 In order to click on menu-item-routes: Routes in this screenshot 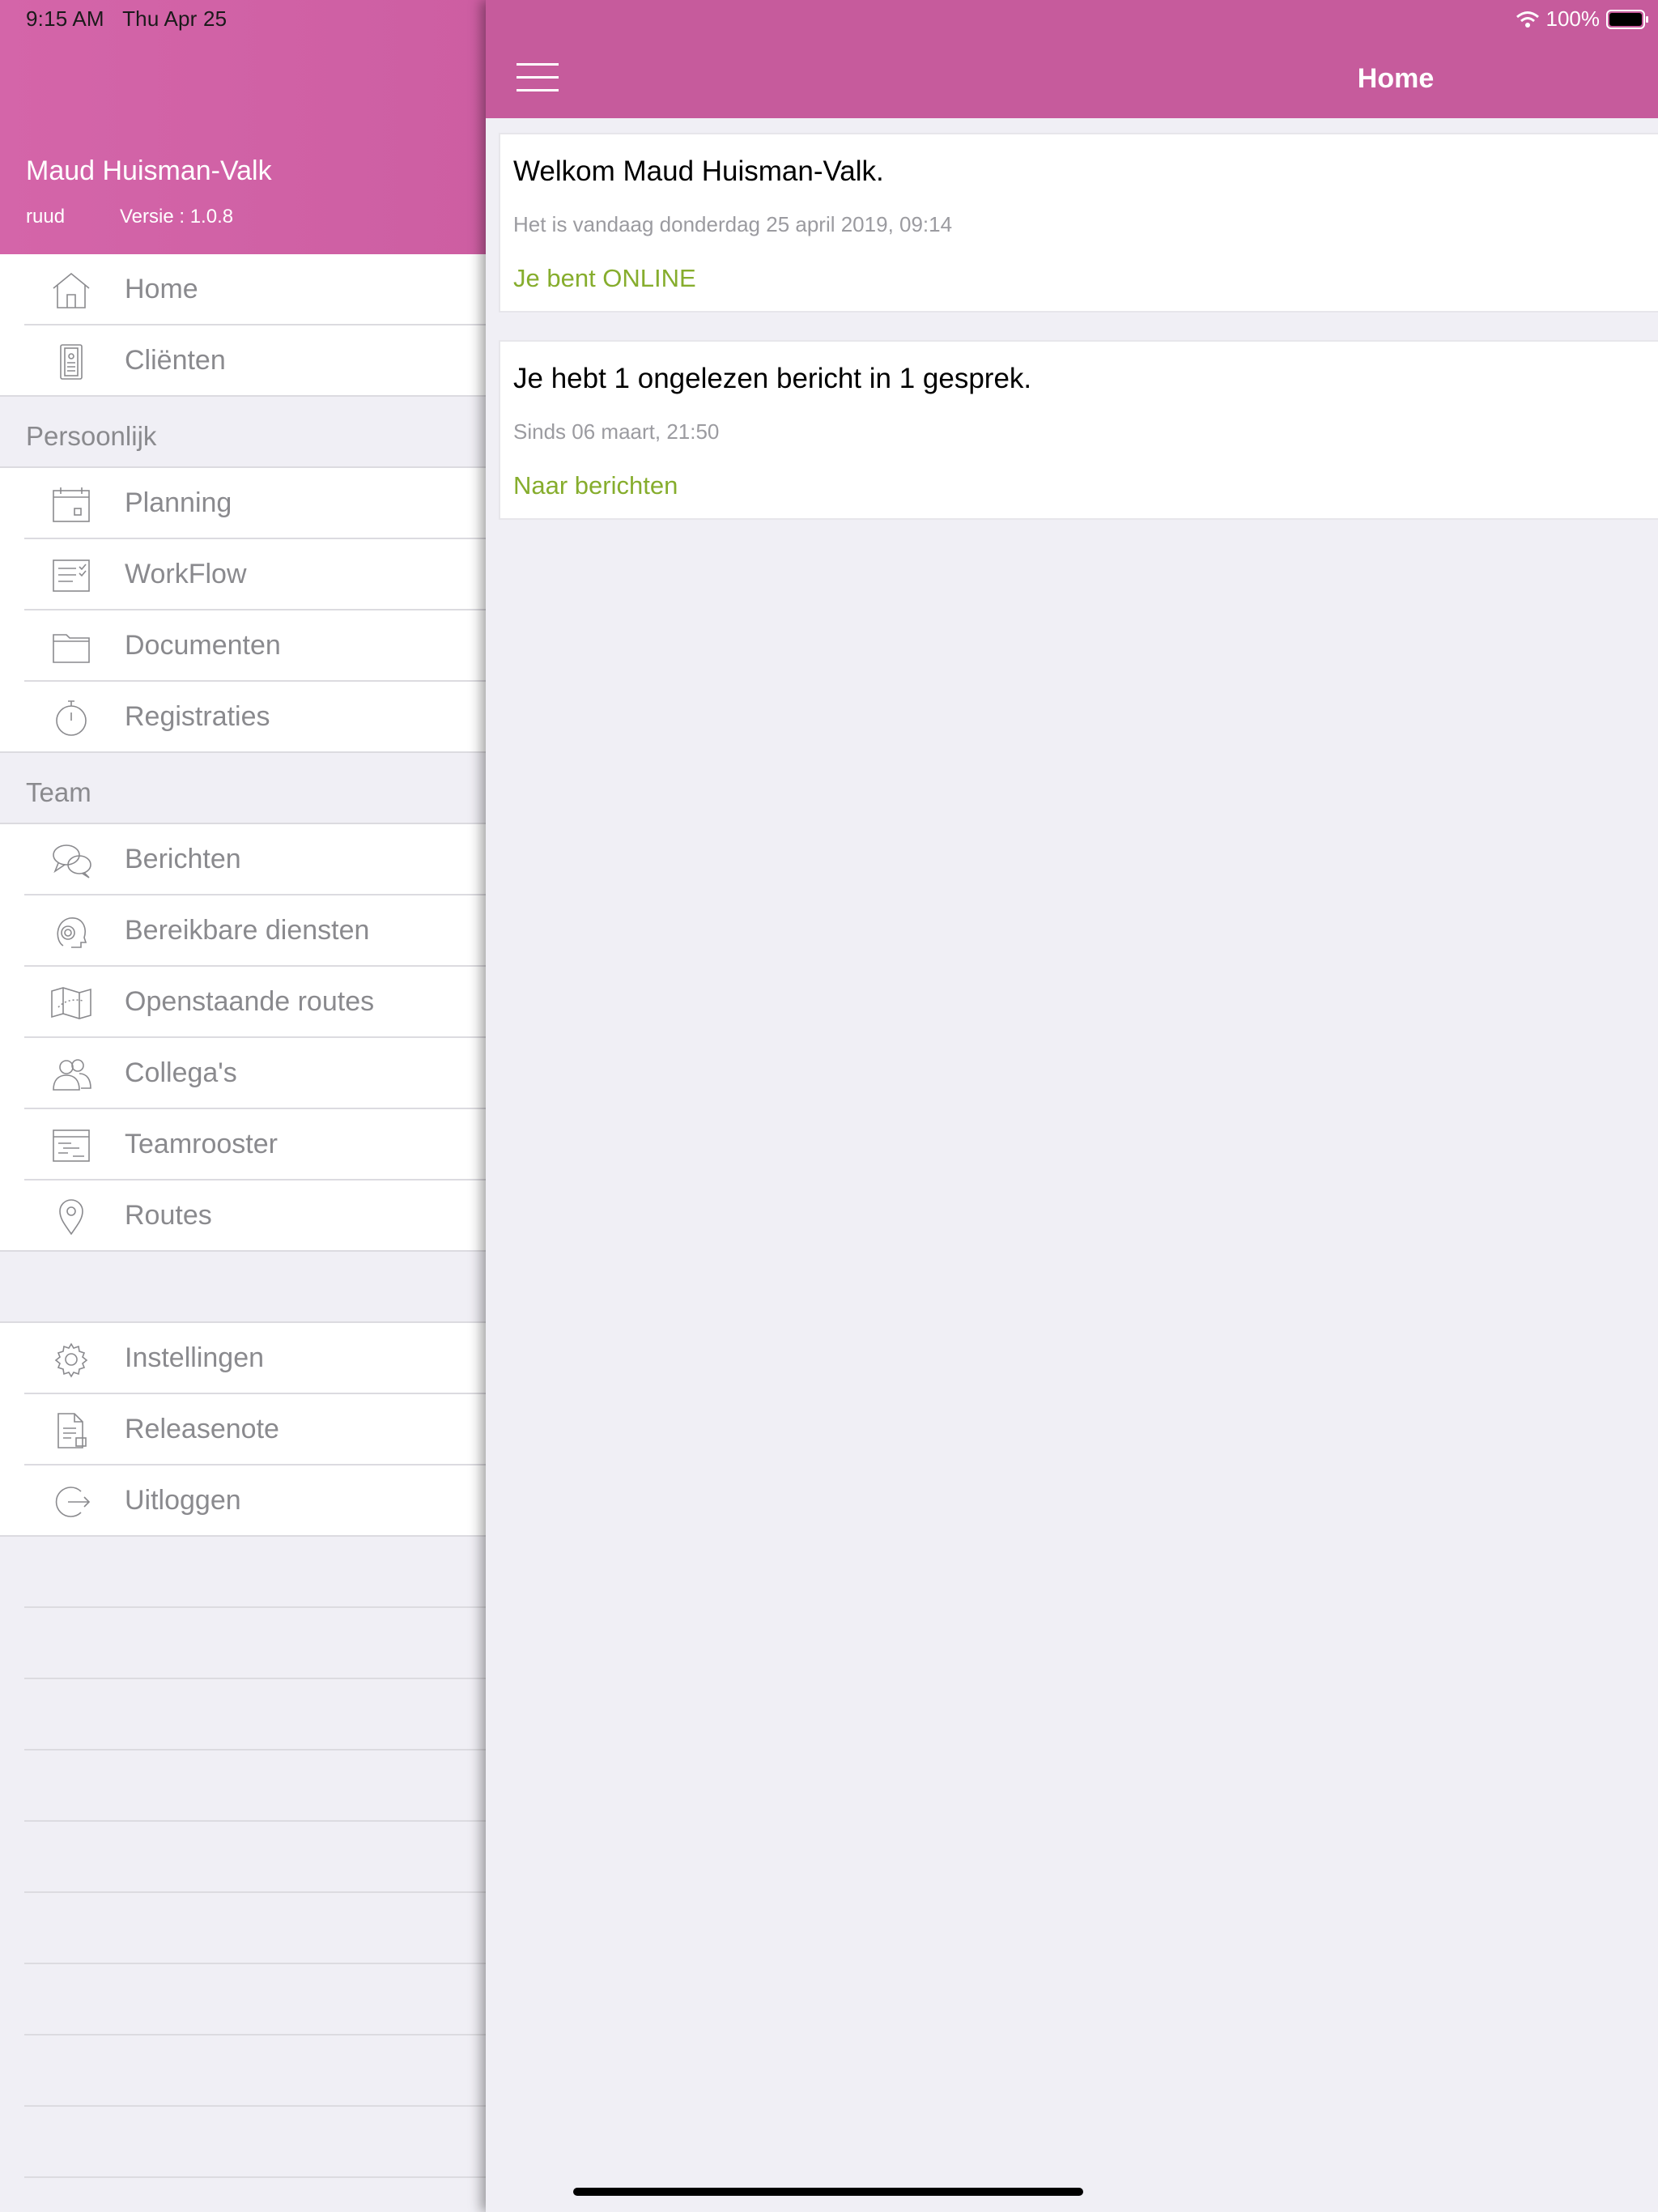, I will do `click(243, 1216)`.